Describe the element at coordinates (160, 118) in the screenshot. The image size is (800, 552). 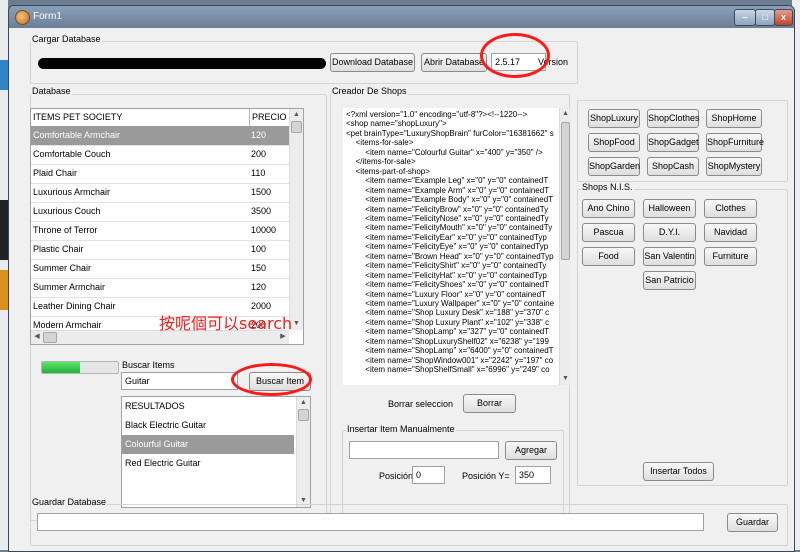
I see `items-table-header: ITEMS PET SOCIETY PRECIO` at that location.